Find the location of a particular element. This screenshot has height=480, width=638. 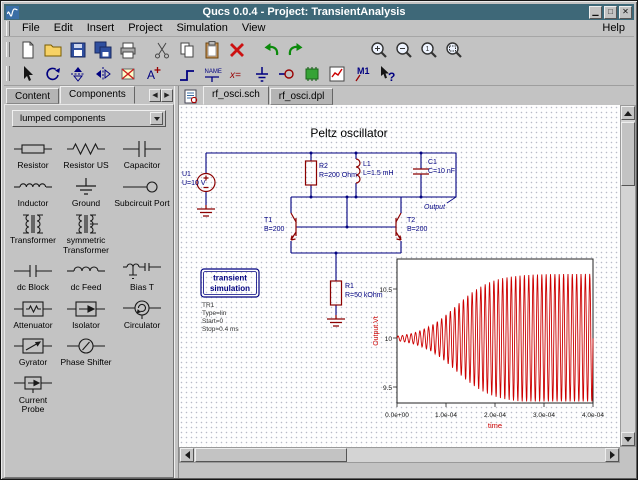

horizontal-scroll-thumb is located at coordinates (271, 455).